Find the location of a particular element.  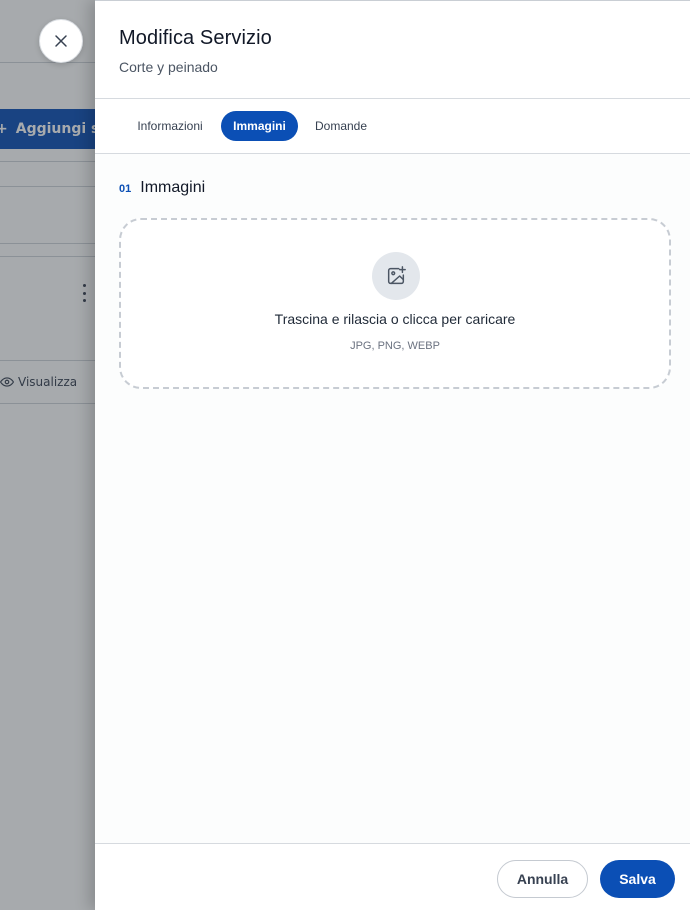

section-heading: 01 Immagini is located at coordinates (162, 188).